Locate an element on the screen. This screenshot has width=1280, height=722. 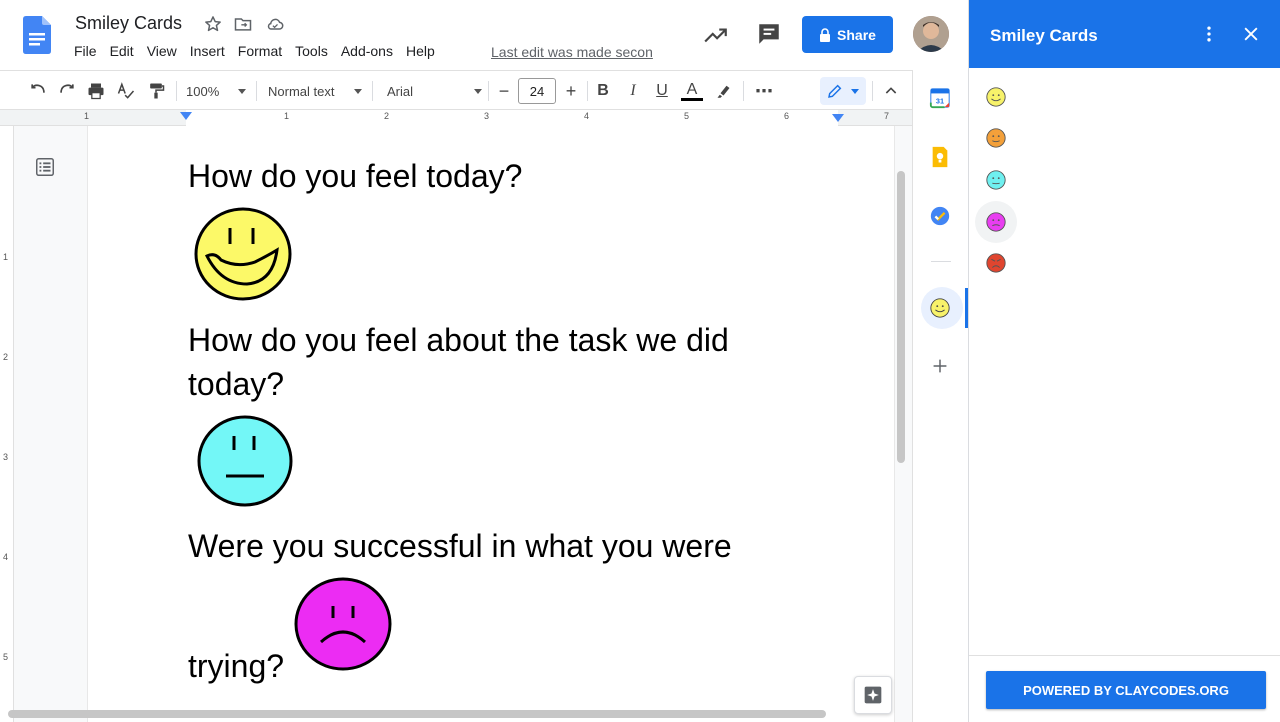
zoom-value: 100% is located at coordinates (203, 91).